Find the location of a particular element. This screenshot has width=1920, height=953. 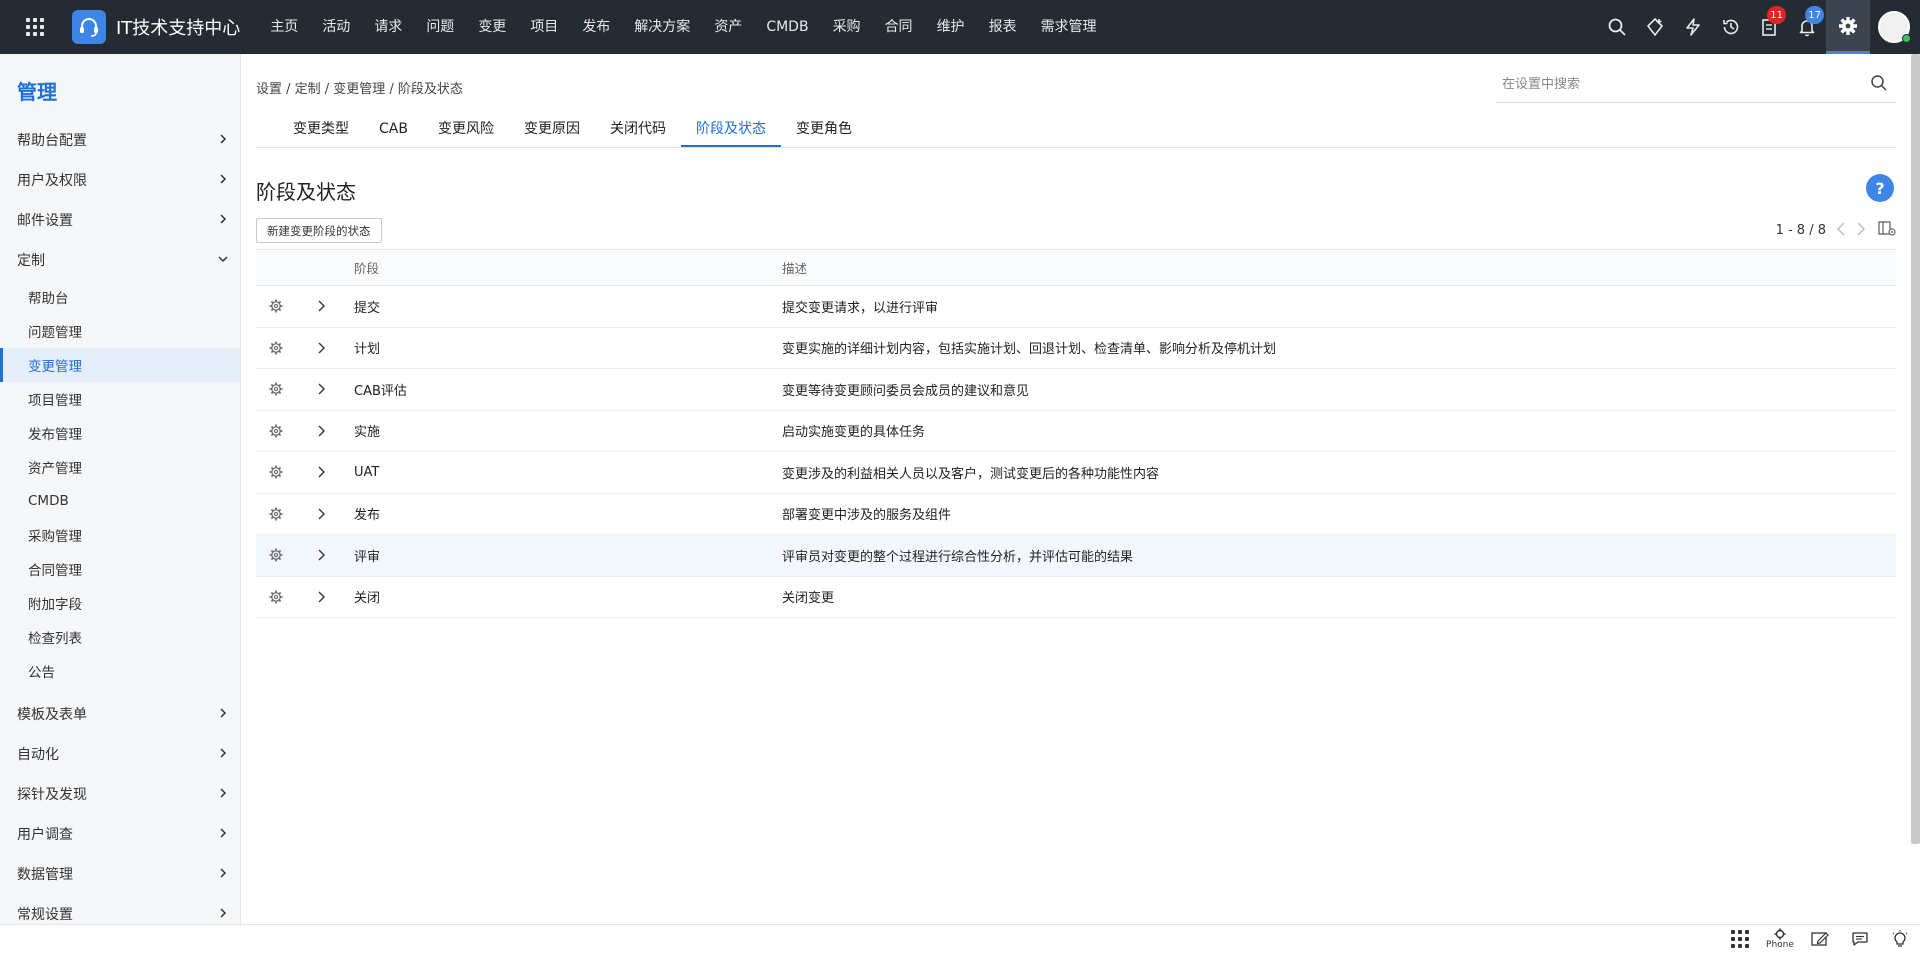

history-icon is located at coordinates (1731, 27).